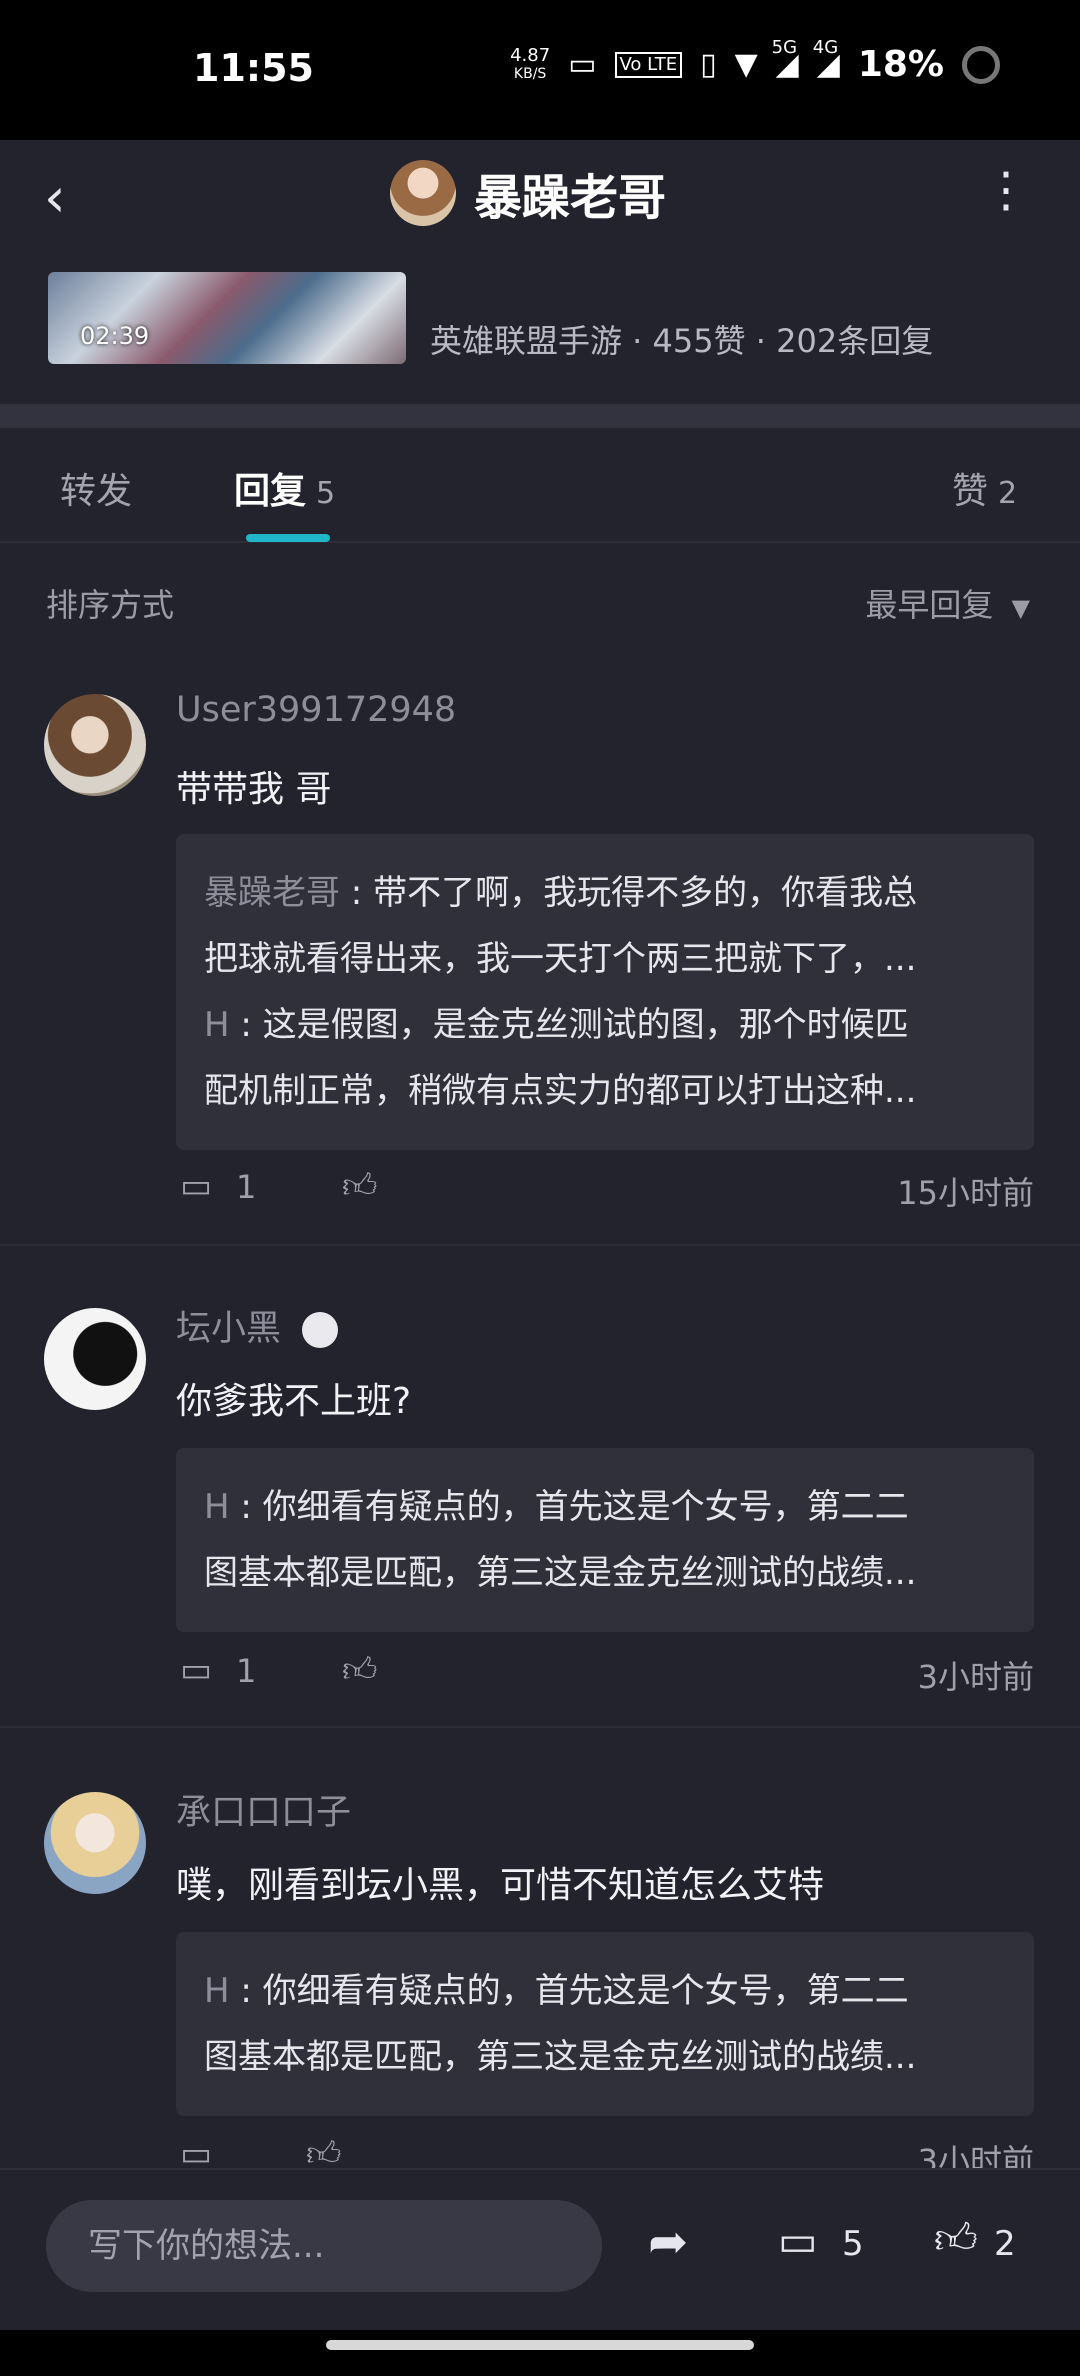 The image size is (1080, 2376). What do you see at coordinates (798, 2240) in the screenshot?
I see `comment-icon: ▭` at bounding box center [798, 2240].